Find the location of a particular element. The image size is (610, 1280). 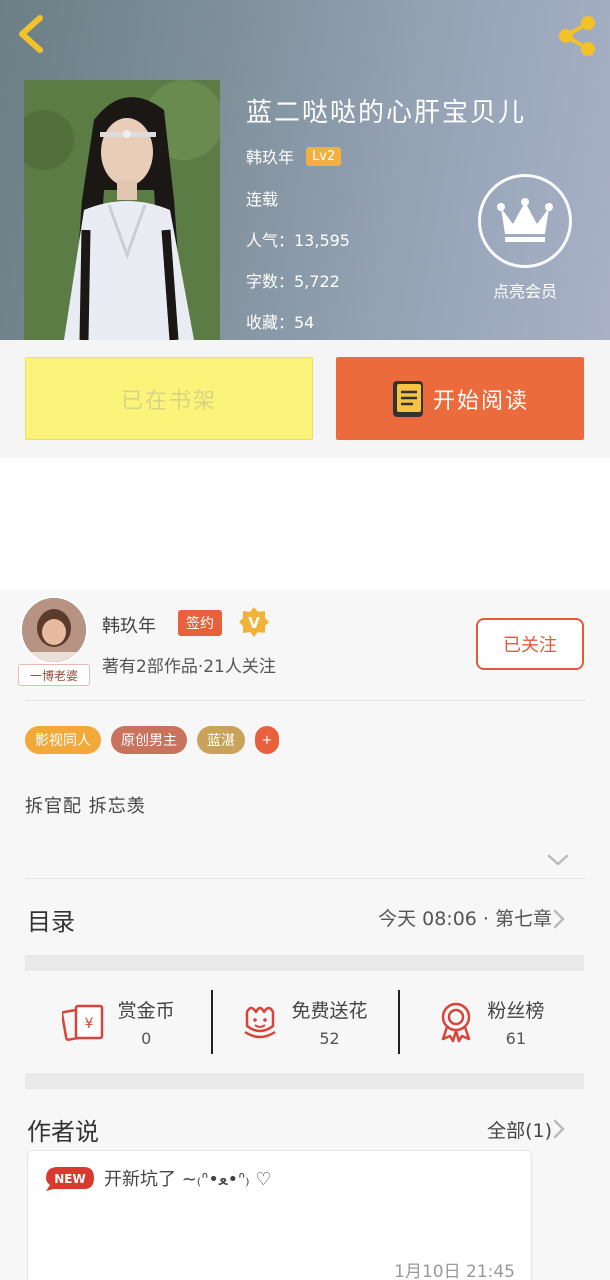

stats-row: ¥ 赏金币 0 免费送花 52 粉丝榜 61 is located at coordinates (304, 1022).